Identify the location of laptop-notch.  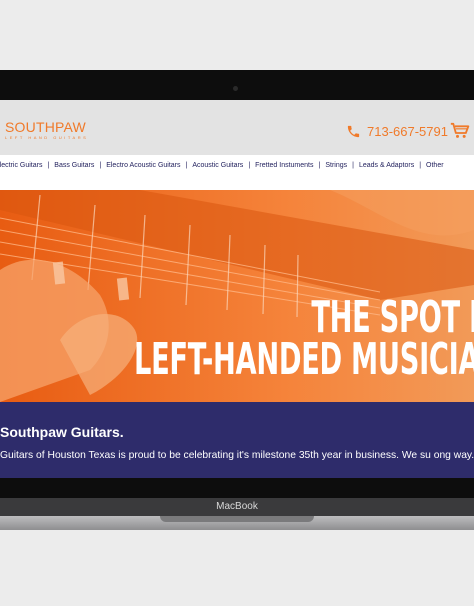
(237, 519).